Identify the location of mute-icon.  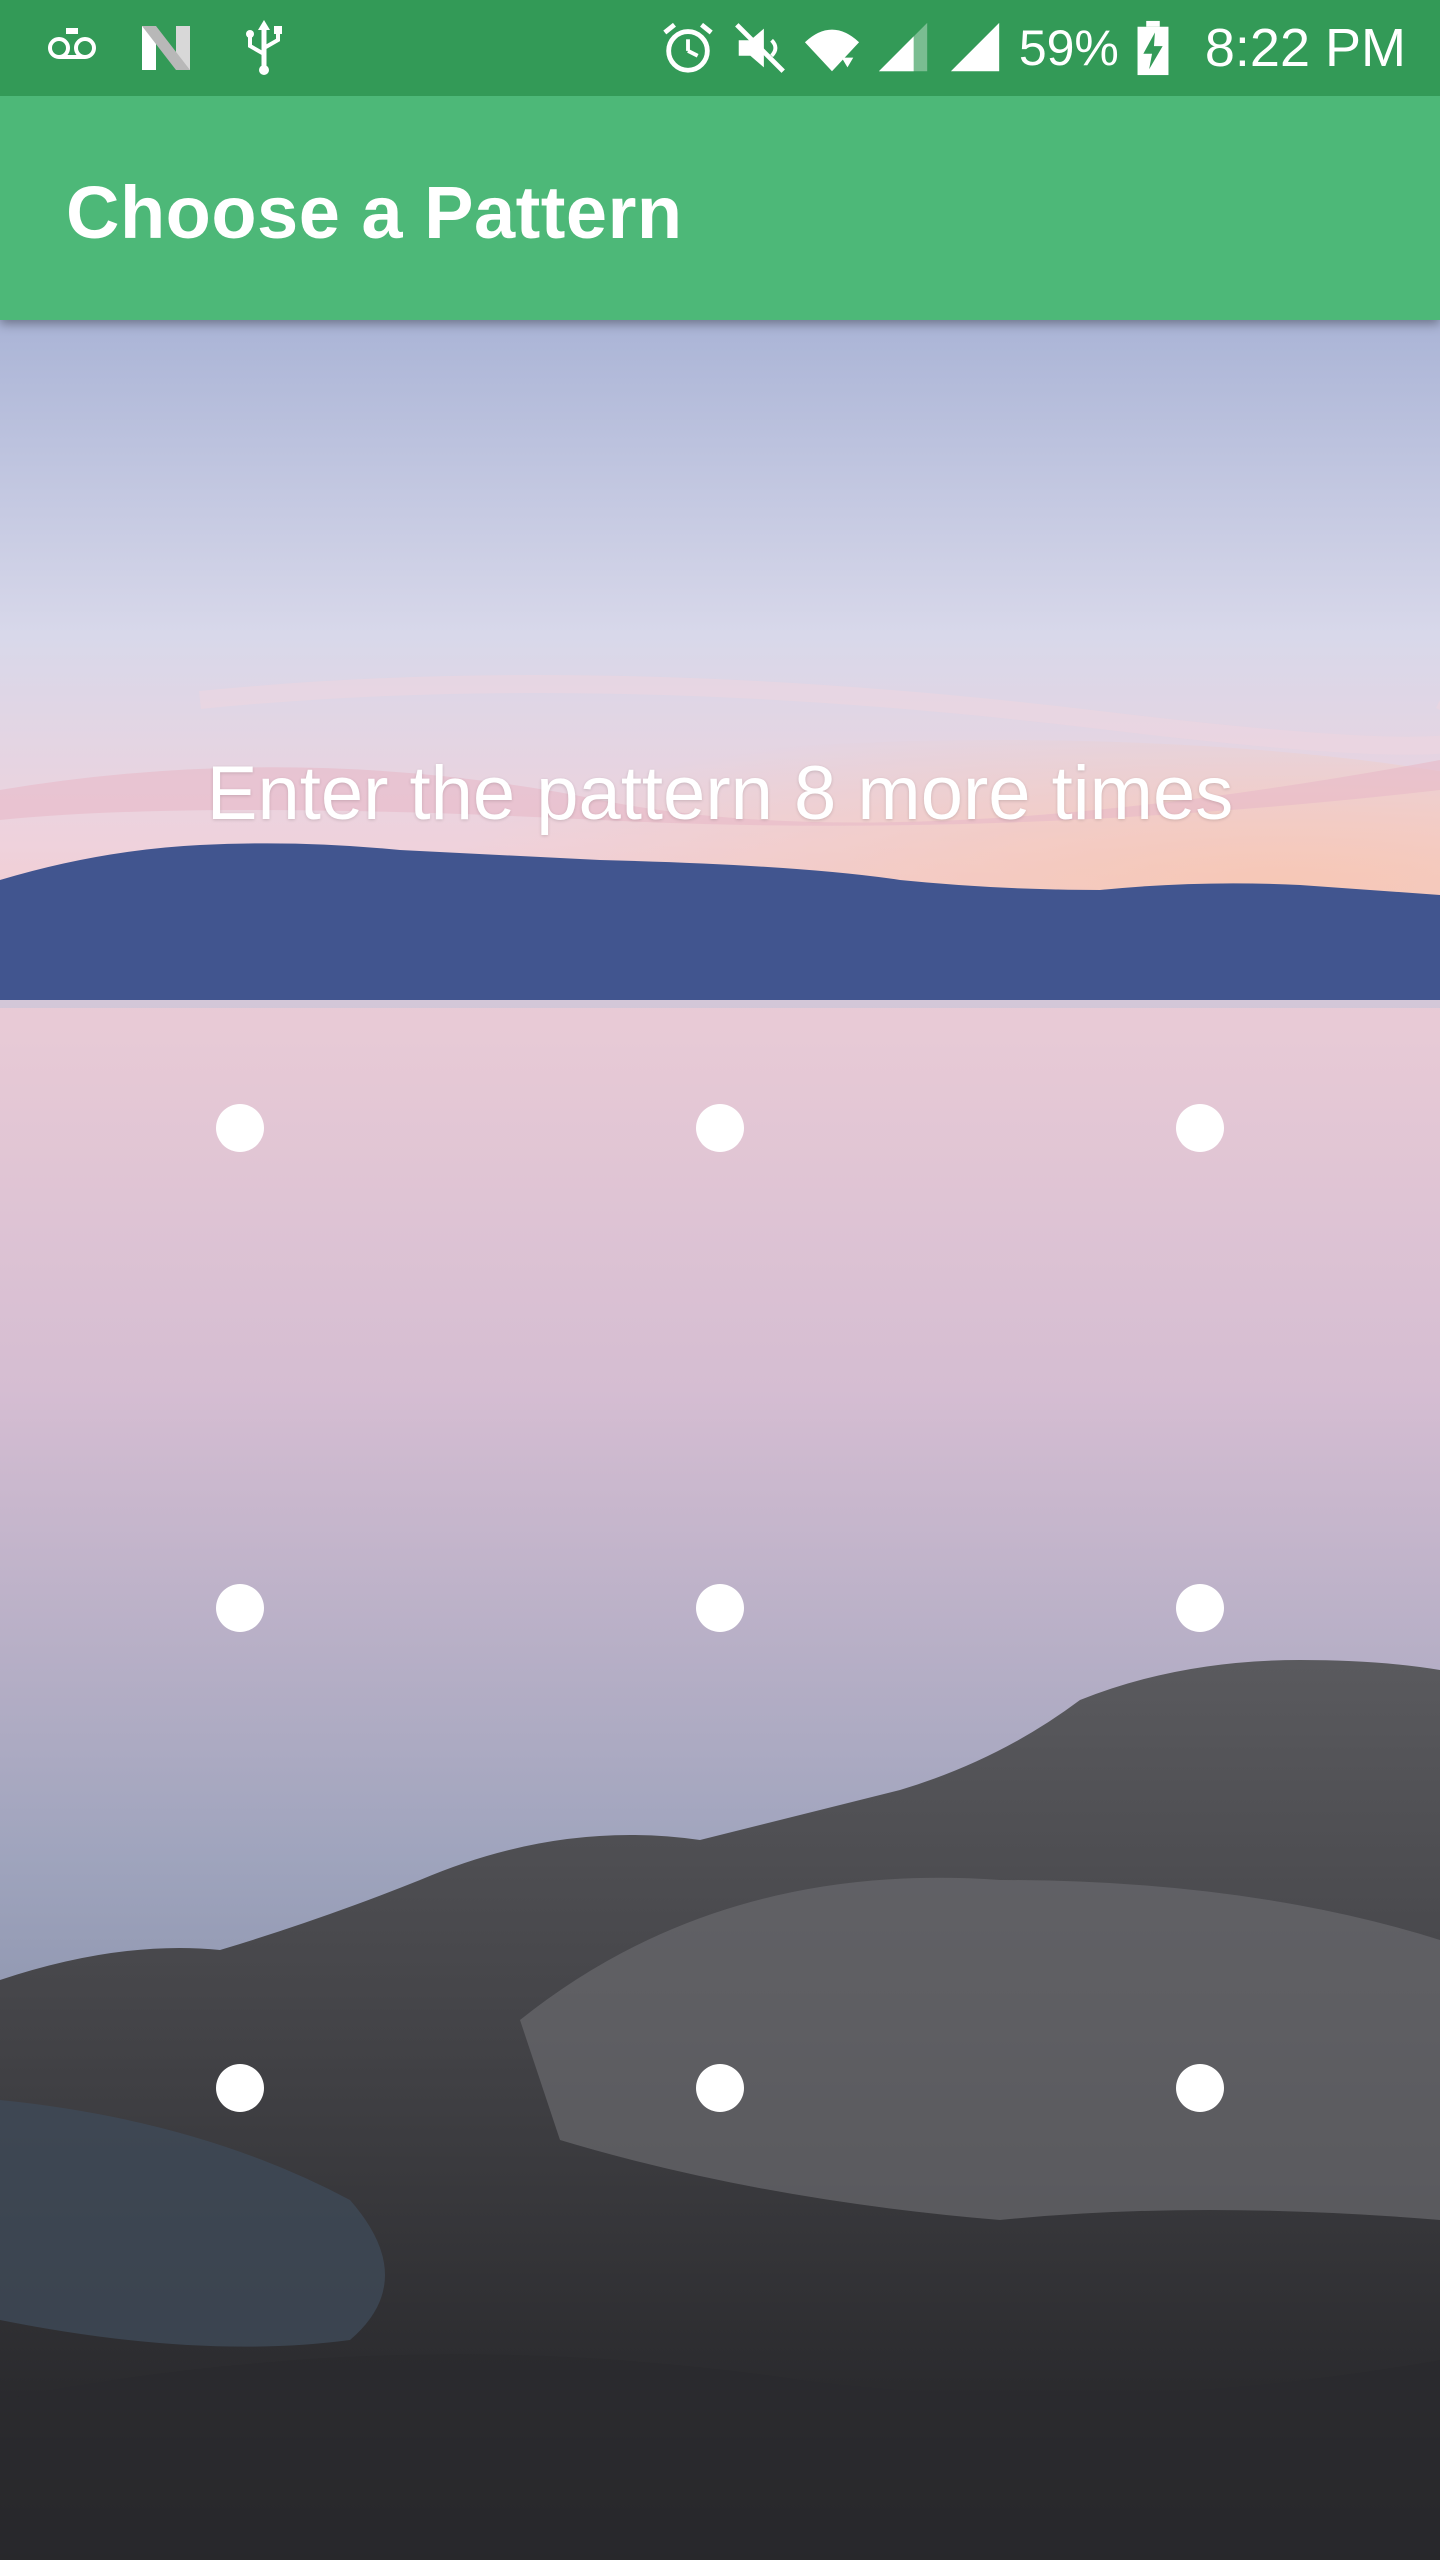
(760, 48).